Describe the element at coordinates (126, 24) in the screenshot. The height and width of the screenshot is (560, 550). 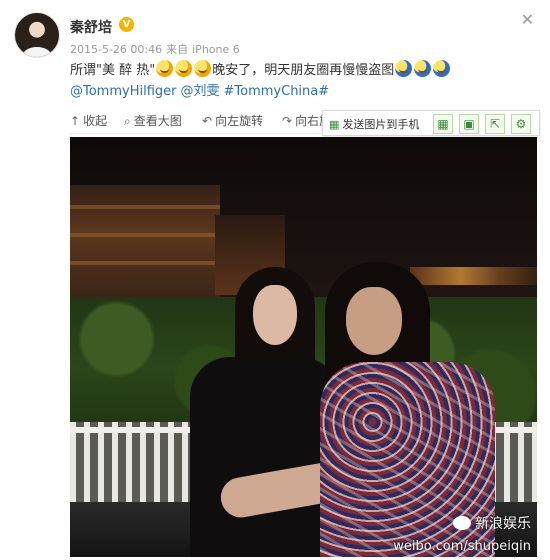
I see `vip-badge-icon: V` at that location.